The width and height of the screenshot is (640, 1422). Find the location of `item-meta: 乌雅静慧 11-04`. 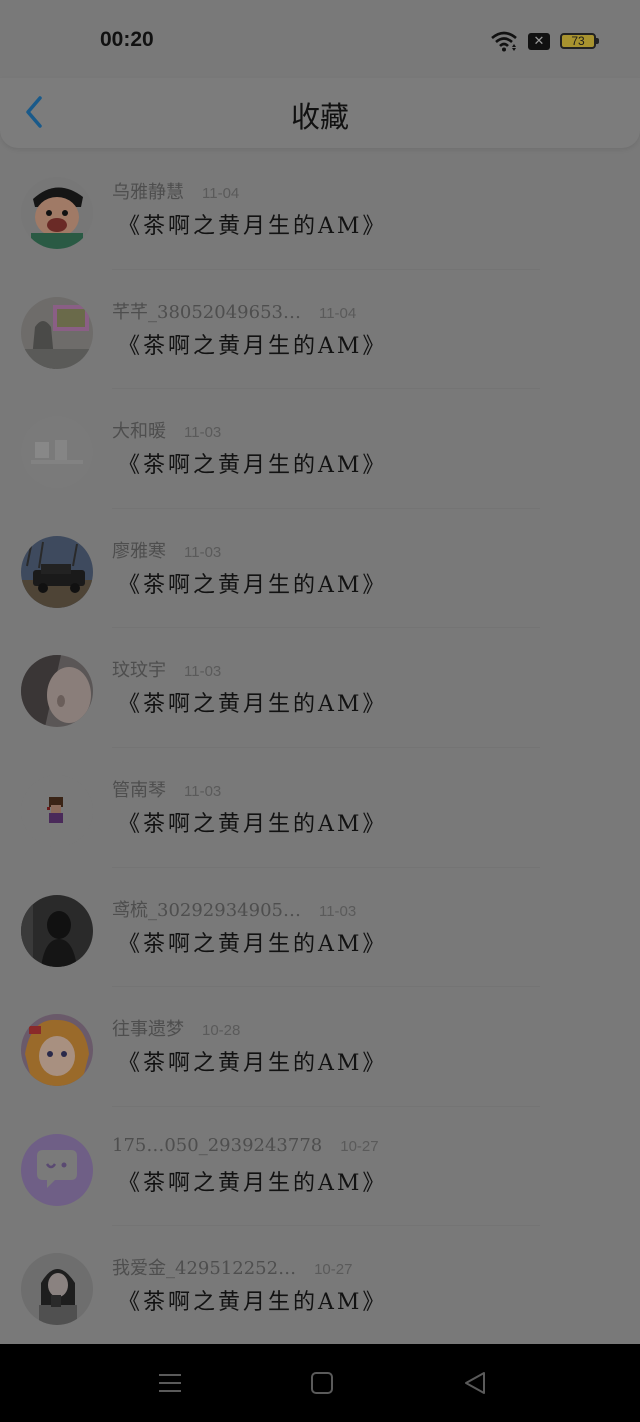

item-meta: 乌雅静慧 11-04 is located at coordinates (175, 191).